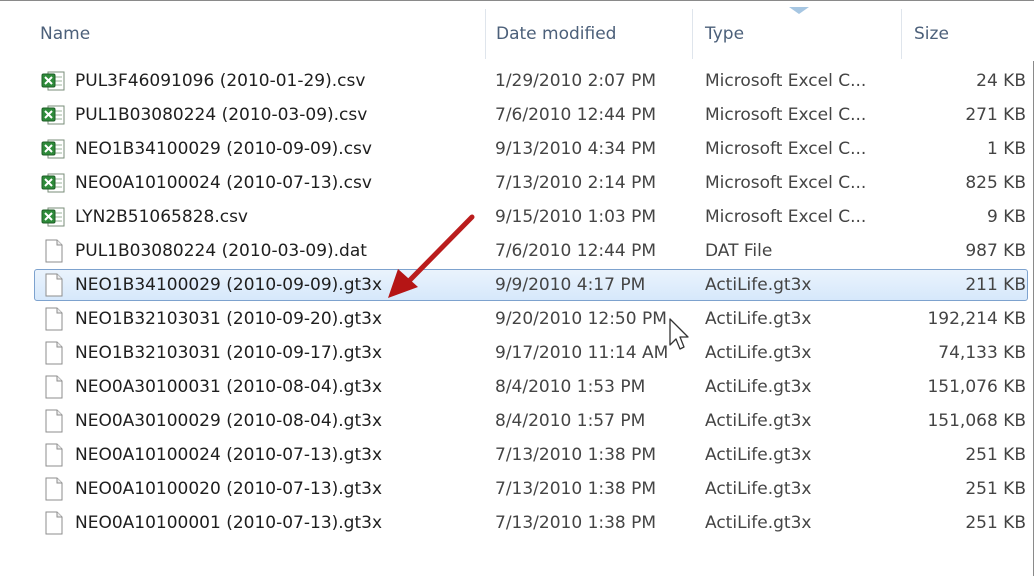  What do you see at coordinates (976, 387) in the screenshot?
I see `file-size: 151,076 KB` at bounding box center [976, 387].